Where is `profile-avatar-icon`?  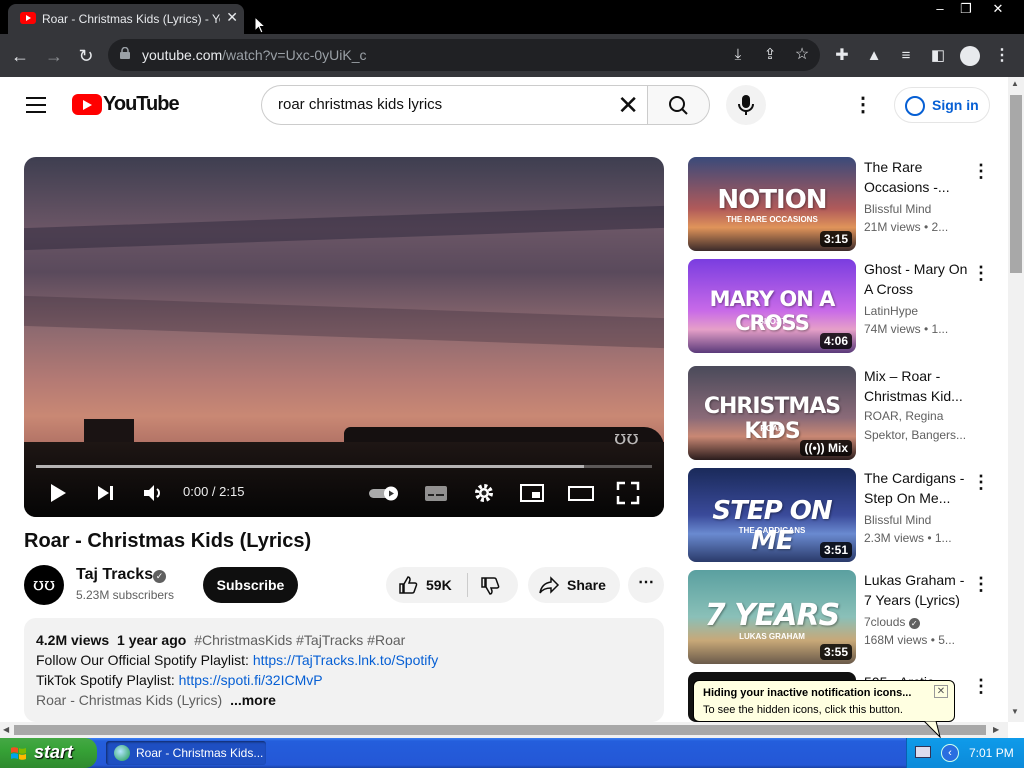 profile-avatar-icon is located at coordinates (970, 56).